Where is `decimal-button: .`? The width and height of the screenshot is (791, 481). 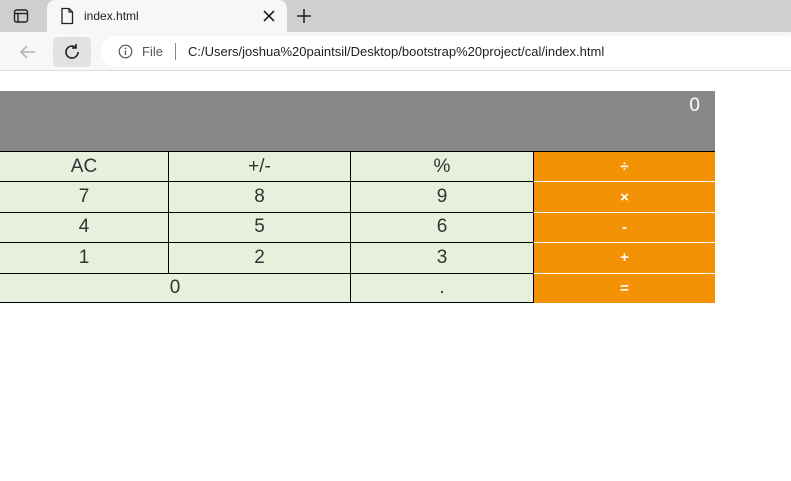 decimal-button: . is located at coordinates (441, 287).